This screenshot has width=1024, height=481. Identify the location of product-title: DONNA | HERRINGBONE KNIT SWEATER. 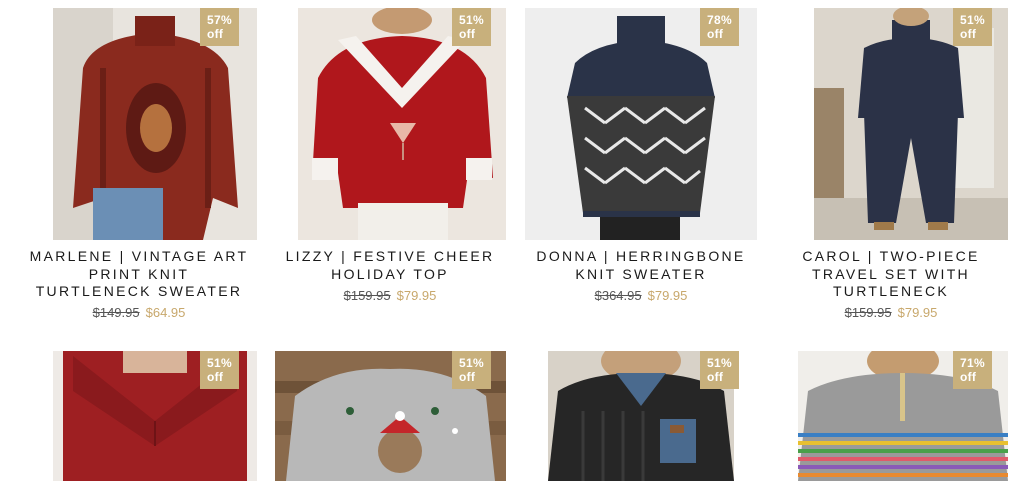
(641, 265).